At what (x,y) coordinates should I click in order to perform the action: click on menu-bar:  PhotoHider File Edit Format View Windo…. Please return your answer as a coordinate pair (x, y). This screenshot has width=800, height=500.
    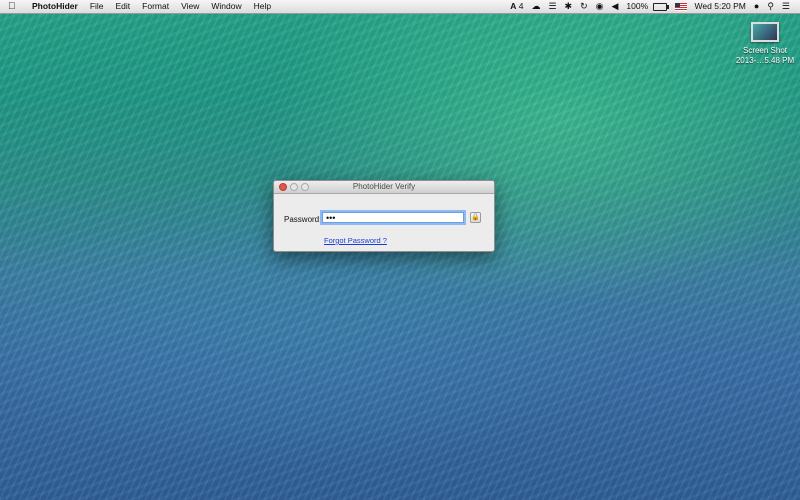
    Looking at the image, I should click on (400, 7).